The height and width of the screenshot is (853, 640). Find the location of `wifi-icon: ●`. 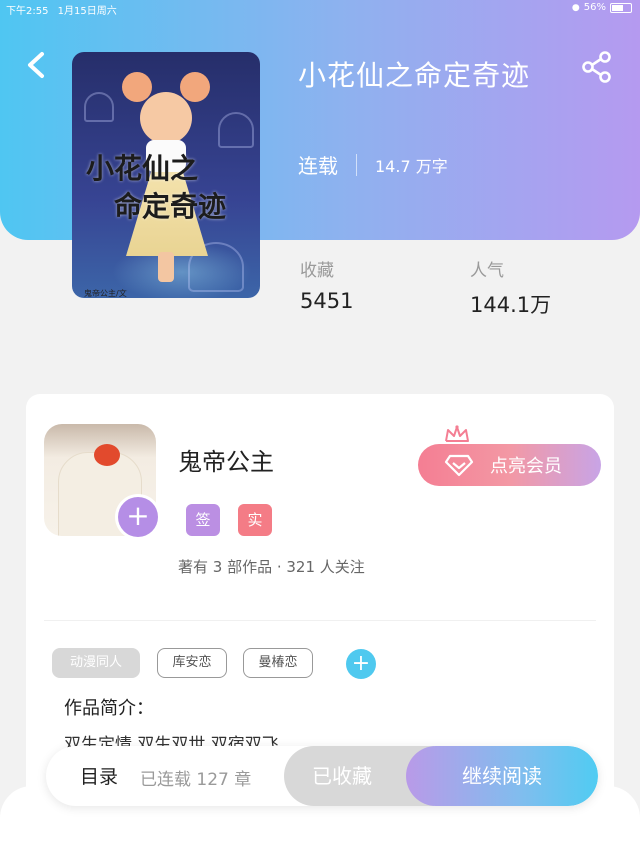

wifi-icon: ● is located at coordinates (575, 7).